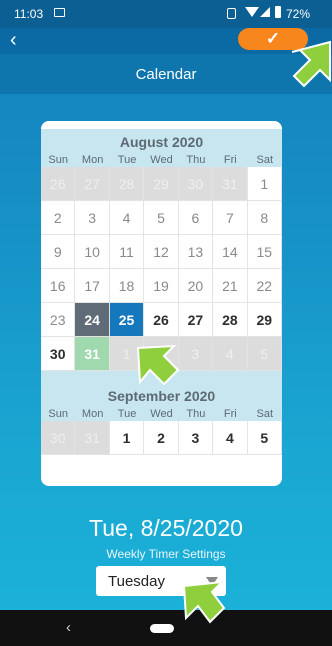  I want to click on page-title: Calendar, so click(166, 74).